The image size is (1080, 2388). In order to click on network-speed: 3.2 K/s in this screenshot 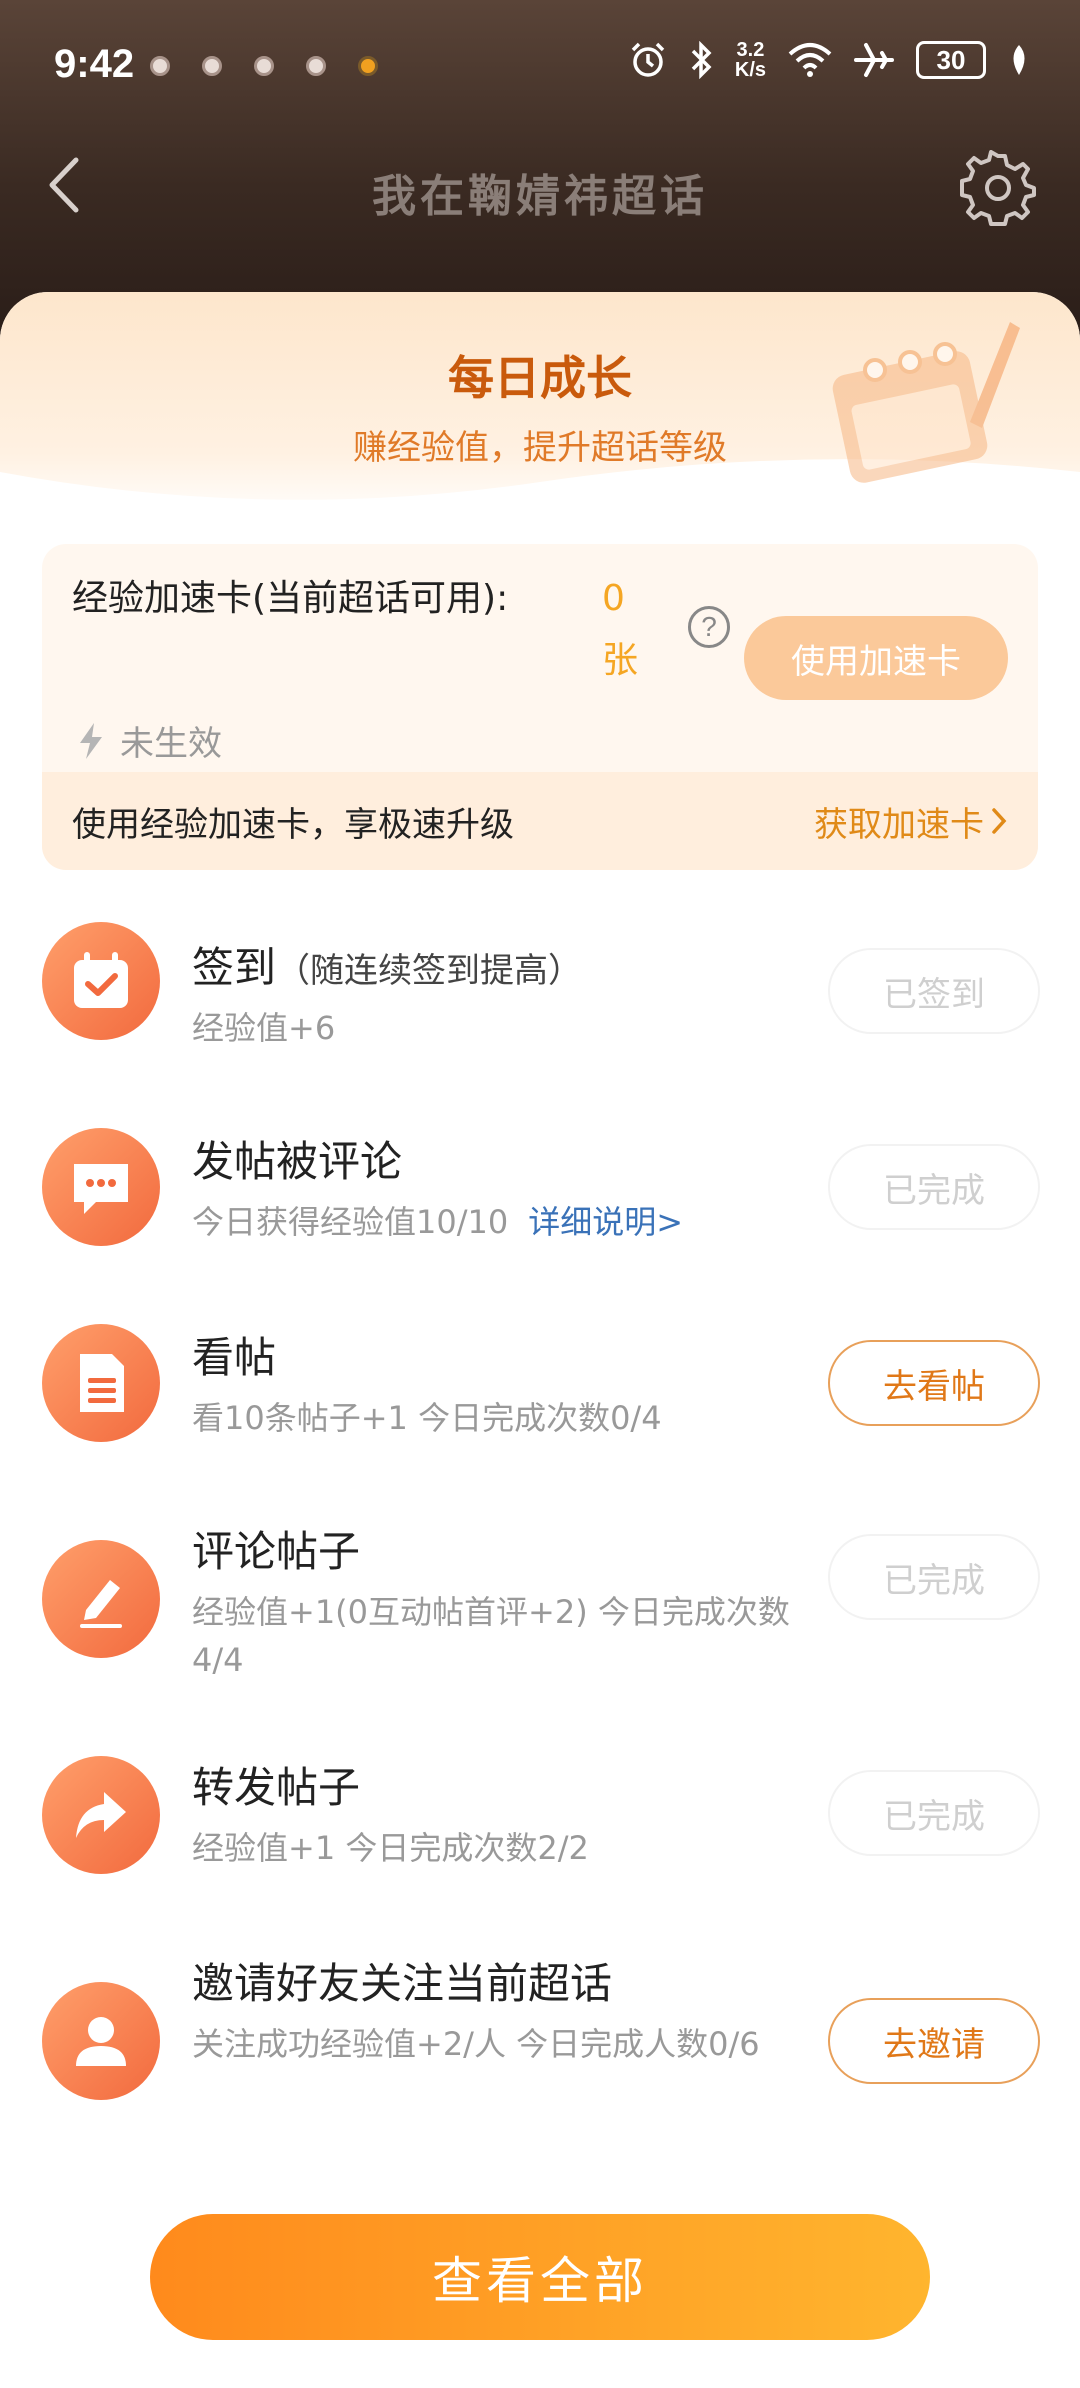, I will do `click(750, 60)`.